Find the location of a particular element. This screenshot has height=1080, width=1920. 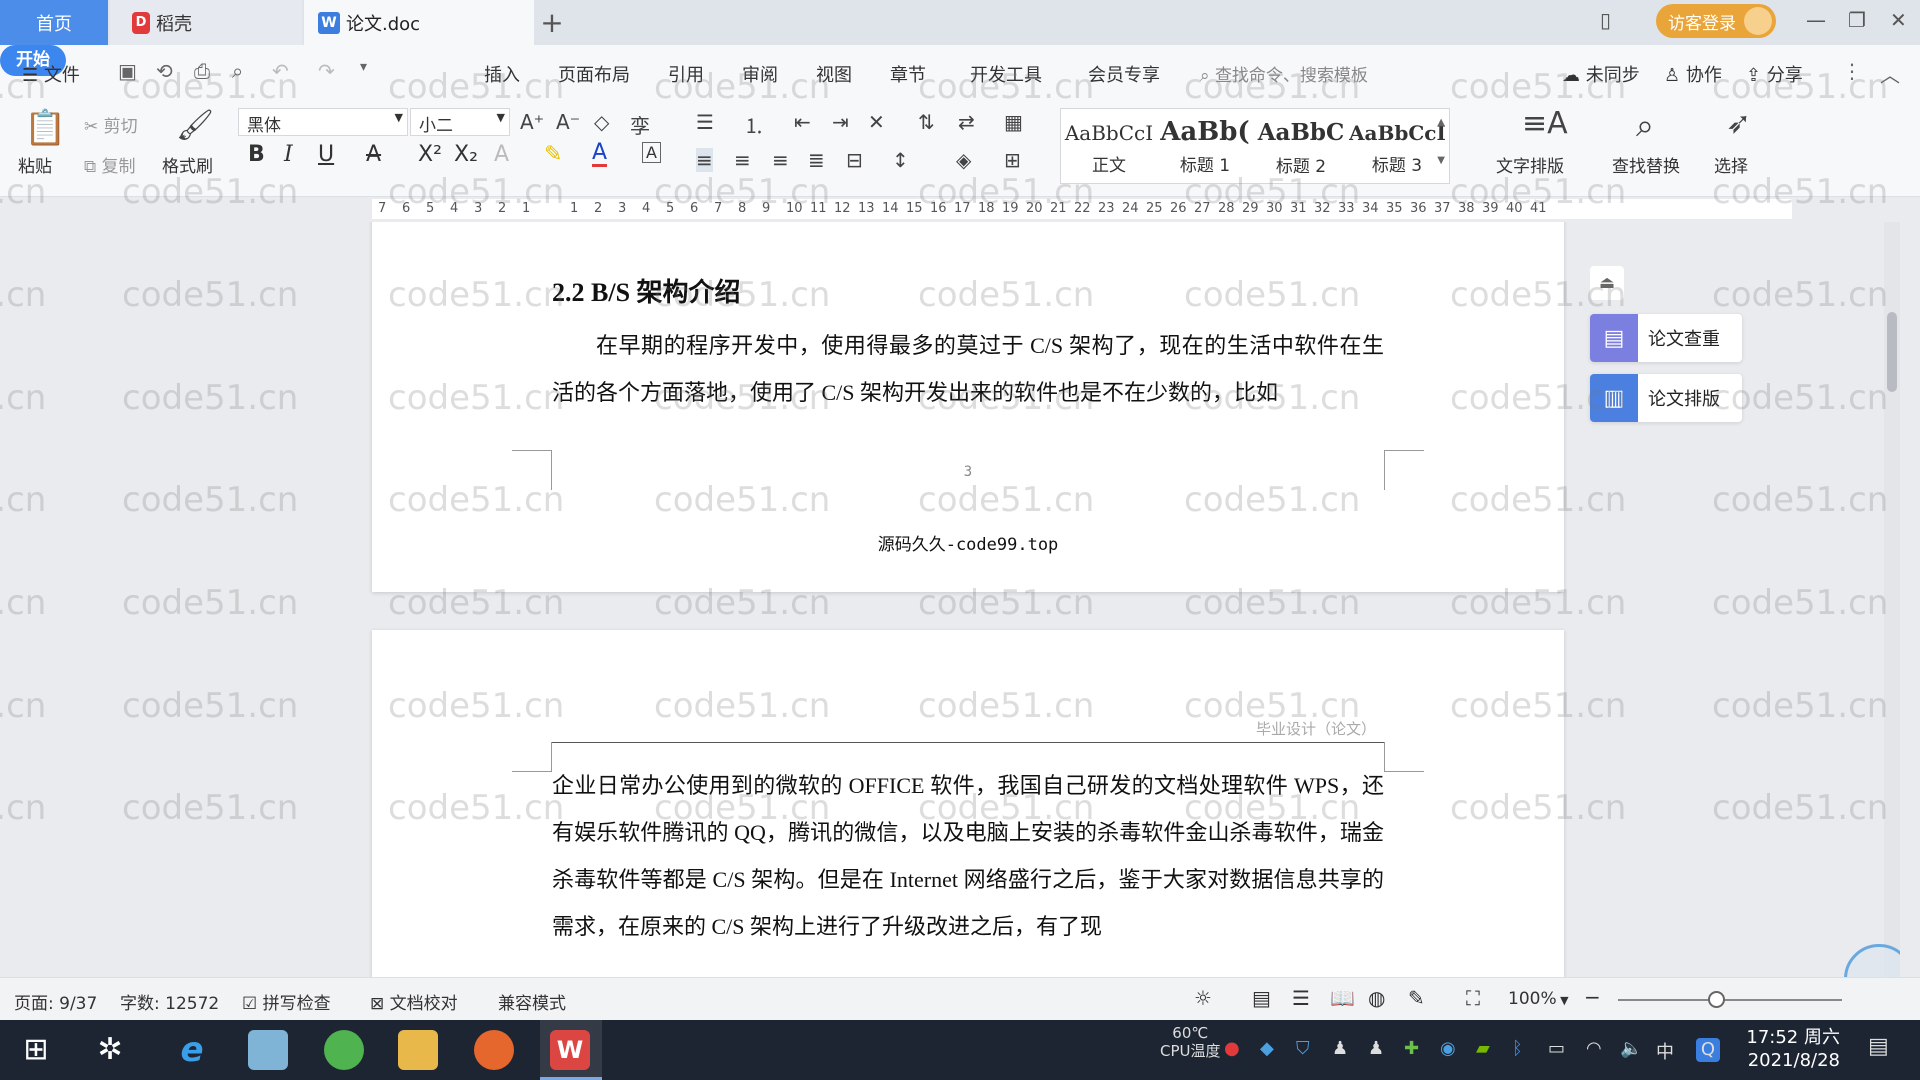

scrollbar-thumb is located at coordinates (1892, 352).